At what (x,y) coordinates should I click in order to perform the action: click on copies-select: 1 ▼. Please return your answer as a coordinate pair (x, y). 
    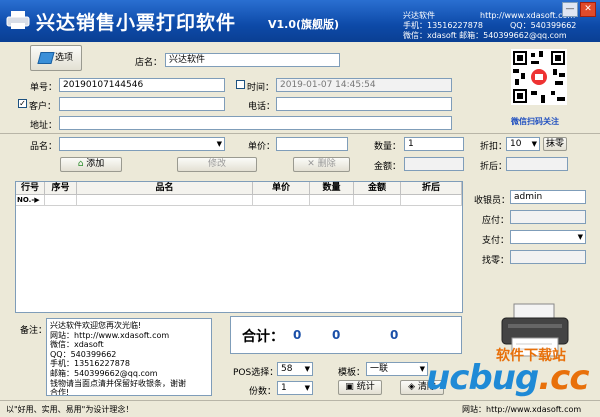
    Looking at the image, I should click on (295, 388).